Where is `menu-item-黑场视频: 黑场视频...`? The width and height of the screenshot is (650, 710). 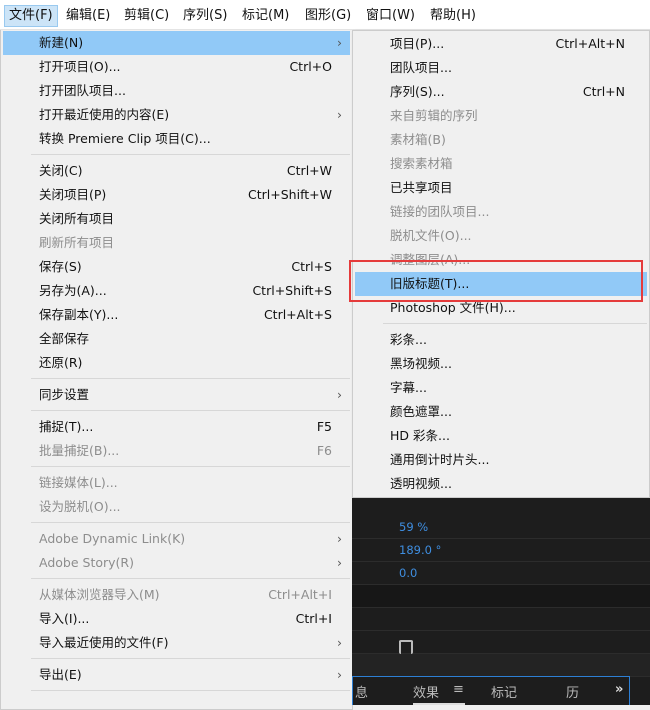
menu-item-黑场视频: 黑场视频... is located at coordinates (501, 364).